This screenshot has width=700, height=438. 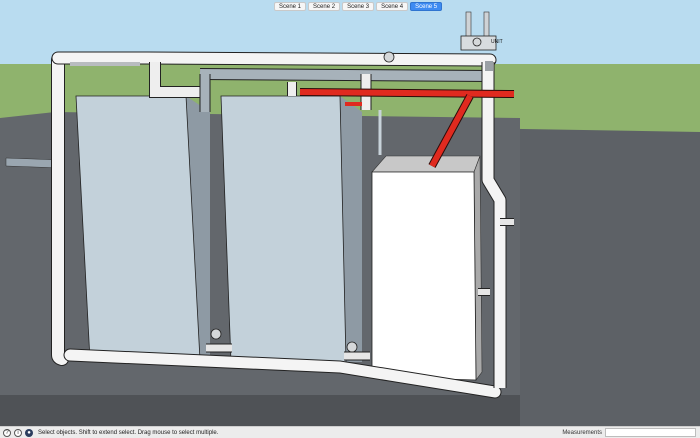 What do you see at coordinates (274, 59) in the screenshot?
I see `pipe-frame-top` at bounding box center [274, 59].